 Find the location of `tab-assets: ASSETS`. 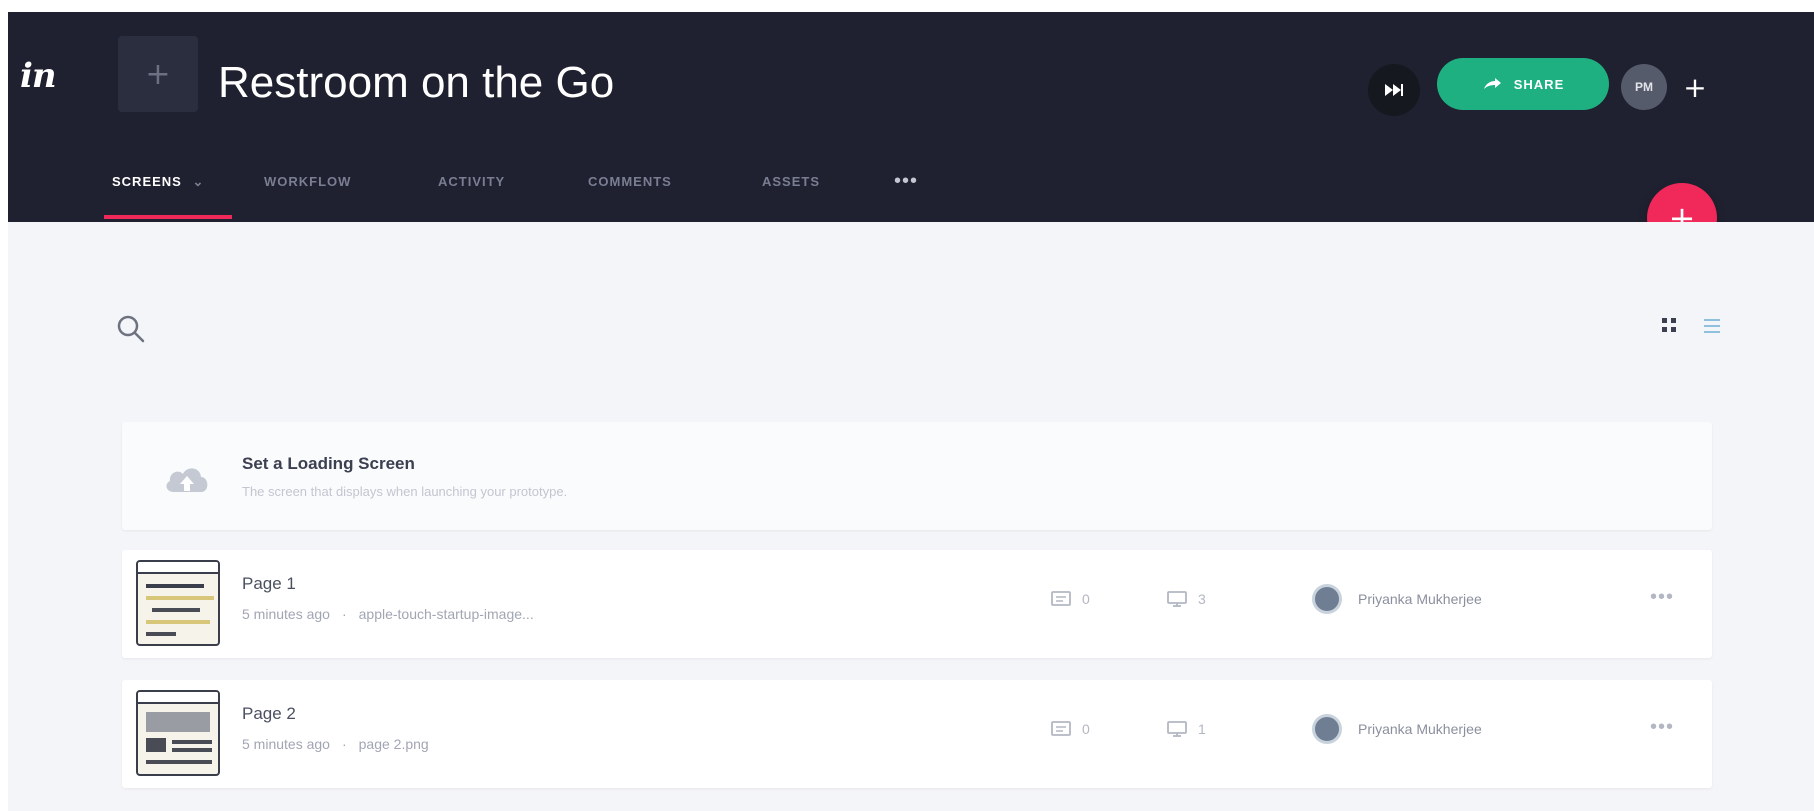

tab-assets: ASSETS is located at coordinates (791, 198).